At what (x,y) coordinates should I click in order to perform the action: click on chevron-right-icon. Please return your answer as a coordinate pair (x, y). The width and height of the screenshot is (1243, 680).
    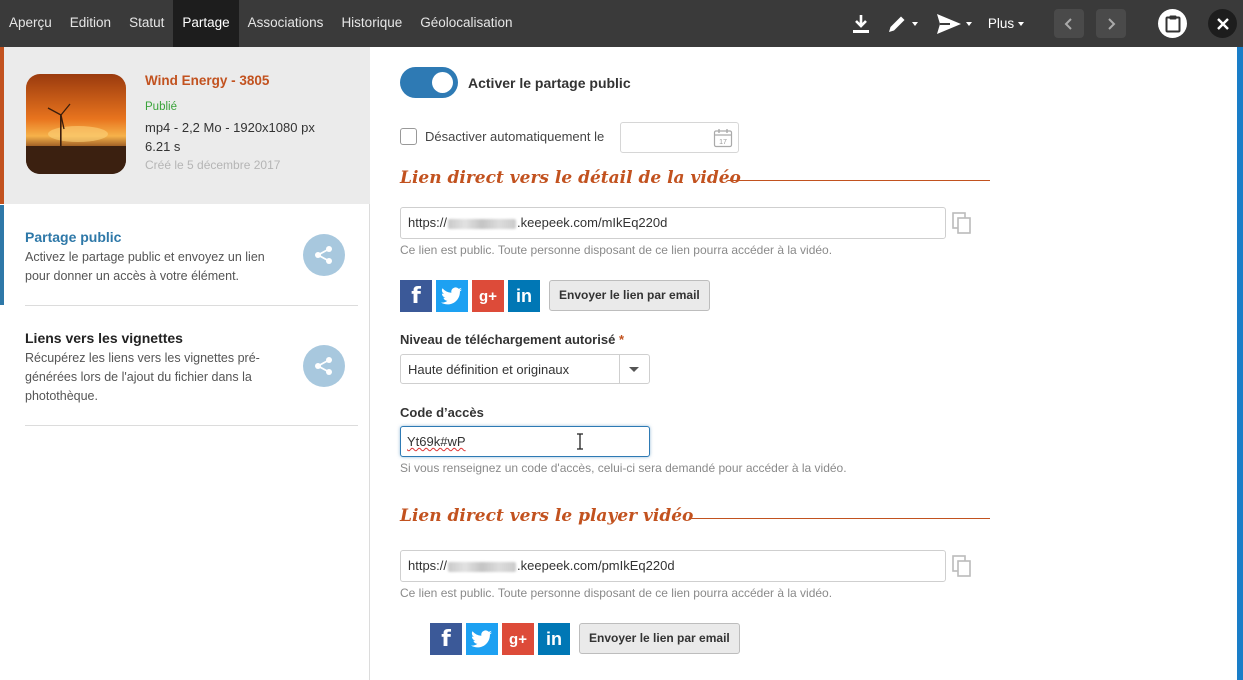
    Looking at the image, I should click on (1112, 23).